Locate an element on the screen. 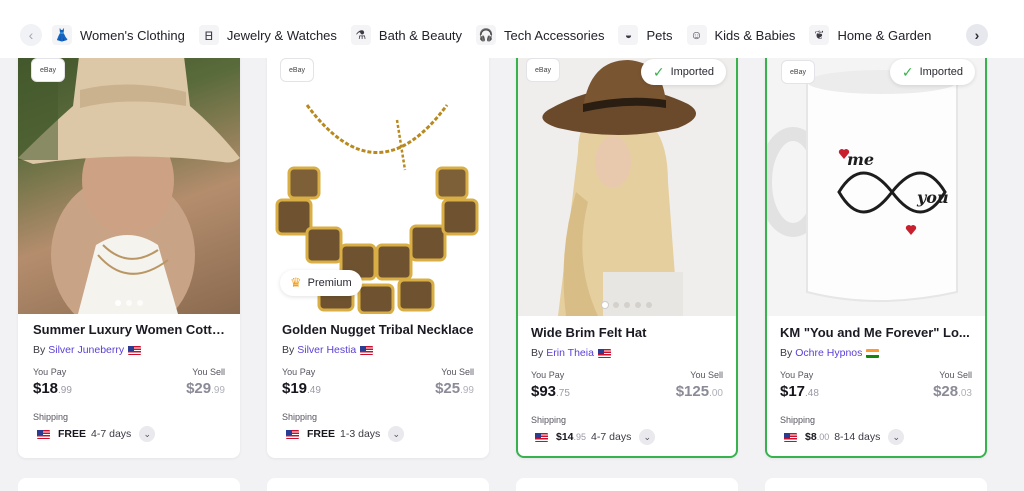  shipping-days: 4-7 days is located at coordinates (111, 434).